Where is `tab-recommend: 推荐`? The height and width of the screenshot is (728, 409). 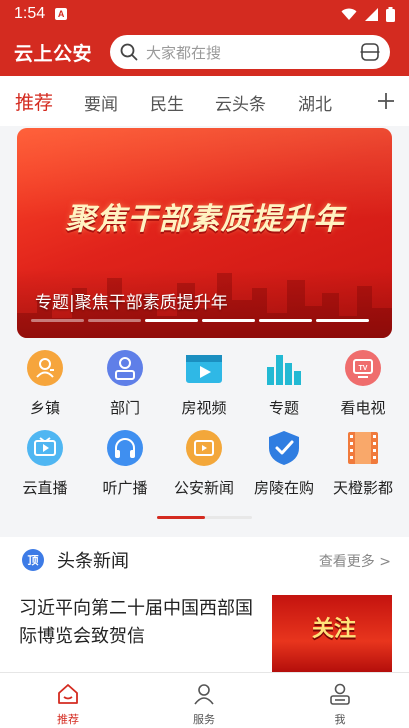
tab-recommend: 推荐 is located at coordinates (34, 101).